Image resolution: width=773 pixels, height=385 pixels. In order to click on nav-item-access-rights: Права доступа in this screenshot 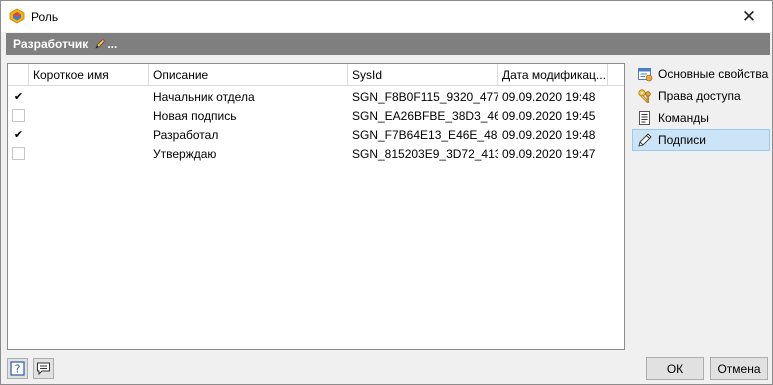, I will do `click(701, 96)`.